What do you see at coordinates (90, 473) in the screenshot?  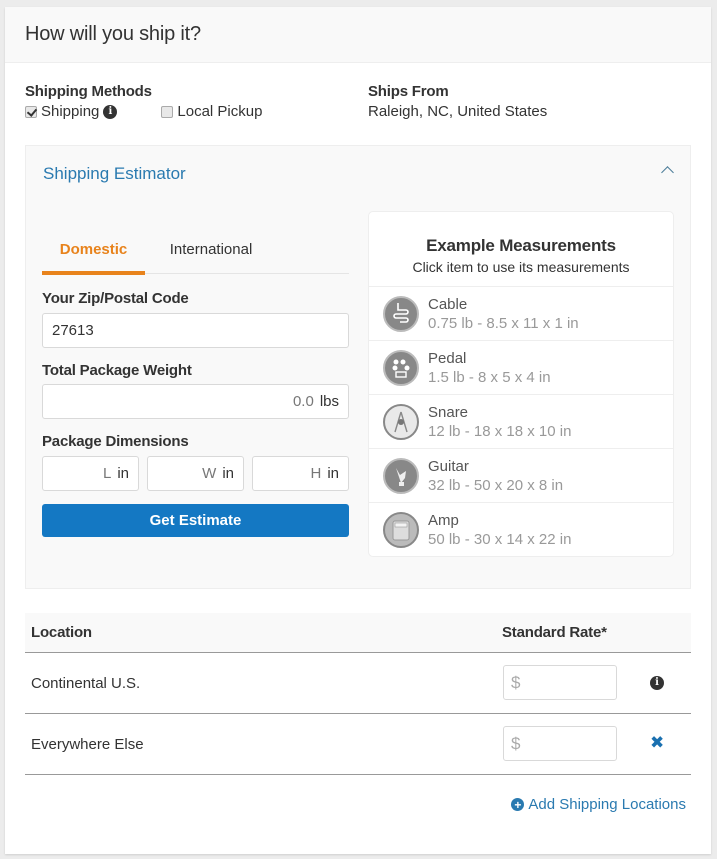 I see `length-input: L in` at bounding box center [90, 473].